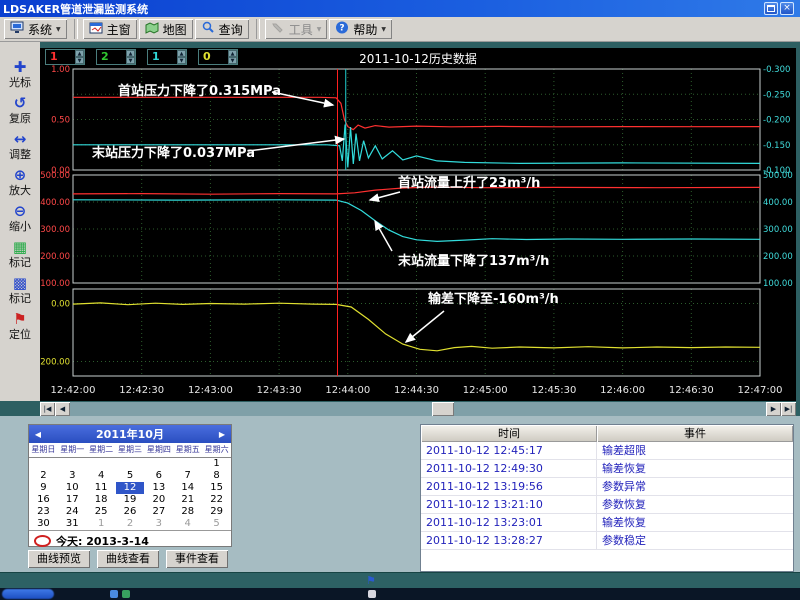 The height and width of the screenshot is (600, 800). What do you see at coordinates (216, 488) in the screenshot?
I see `calendar-day: 15` at bounding box center [216, 488].